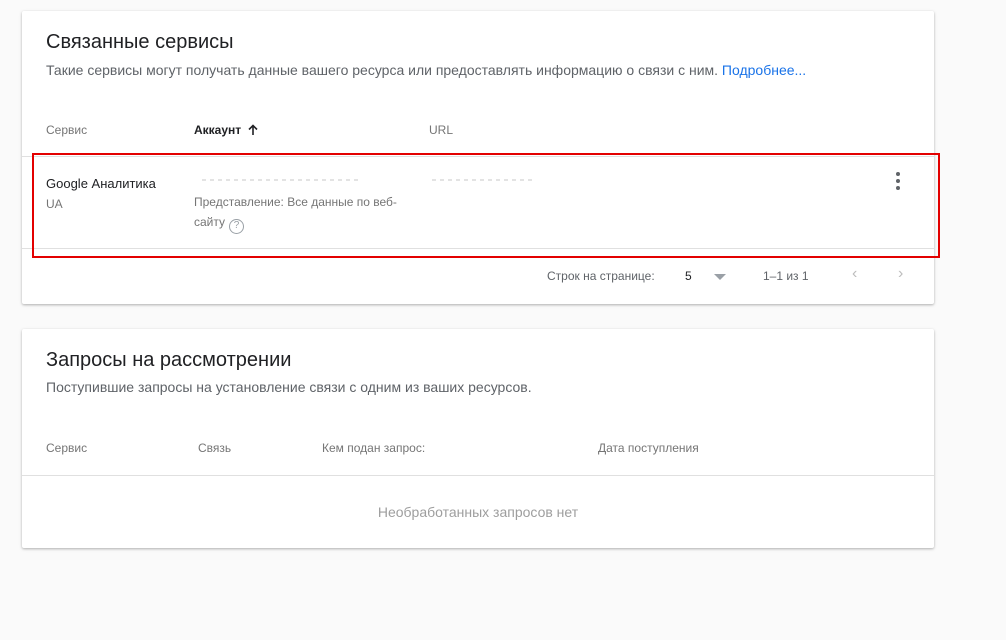 The width and height of the screenshot is (1006, 640). Describe the element at coordinates (295, 212) in the screenshot. I see `account-view-label: Представление: Все данные по веб-сайту` at that location.